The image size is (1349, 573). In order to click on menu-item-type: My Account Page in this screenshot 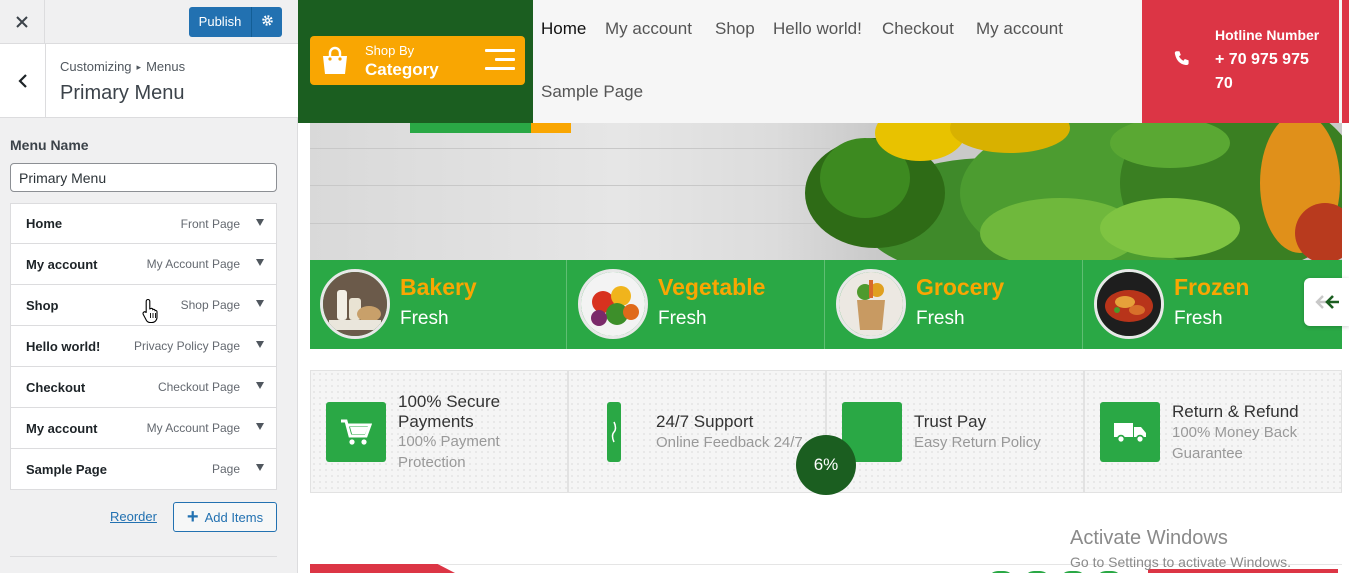, I will do `click(193, 264)`.